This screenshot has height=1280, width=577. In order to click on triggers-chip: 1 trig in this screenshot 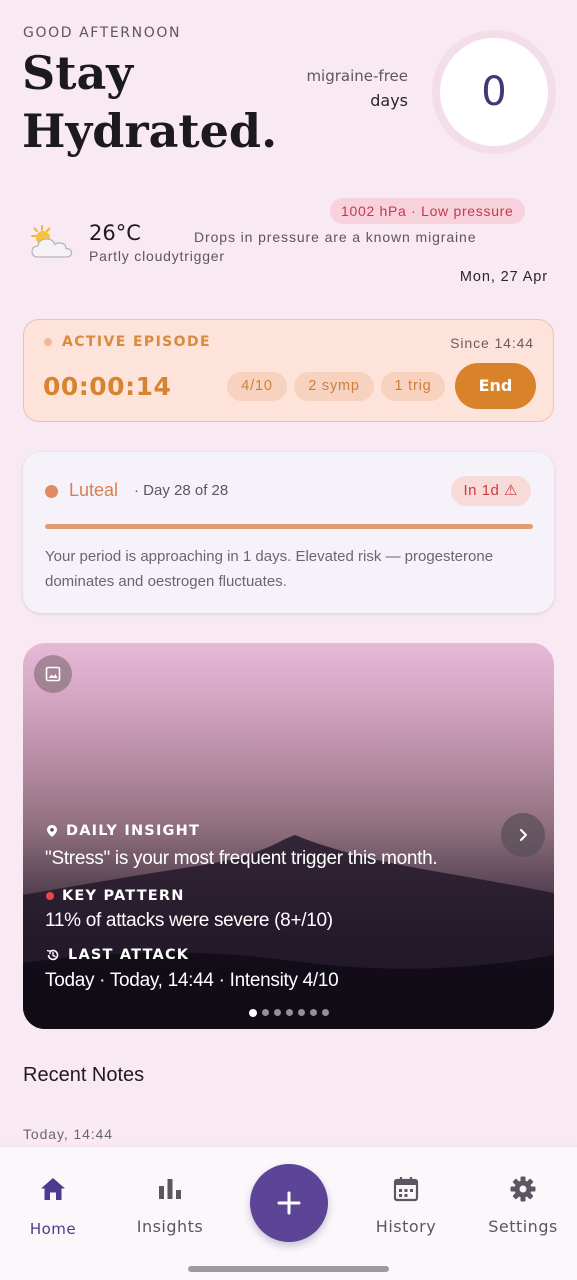, I will do `click(413, 386)`.